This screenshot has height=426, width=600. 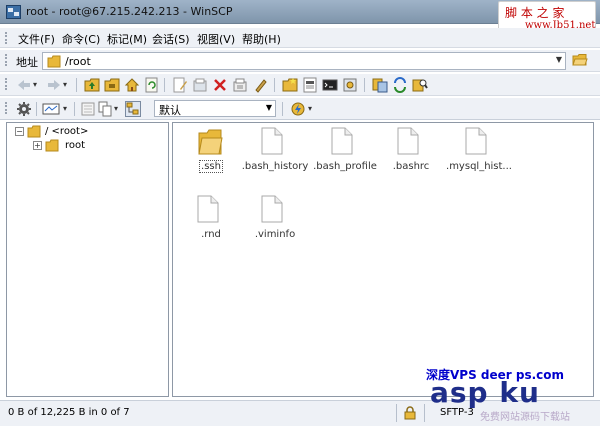 I want to click on tree-item-label: / <root>, so click(x=67, y=131).